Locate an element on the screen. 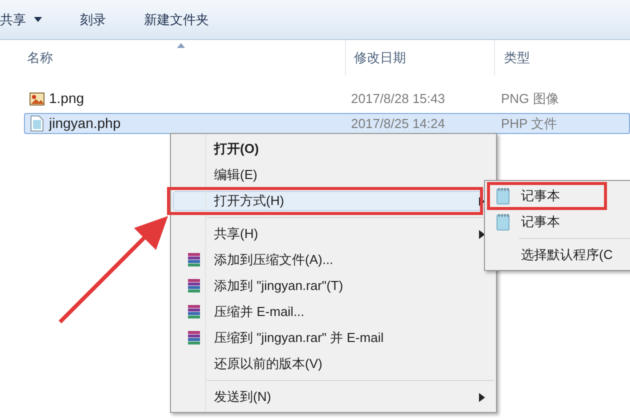  menu-item: 打开(O) is located at coordinates (333, 149).